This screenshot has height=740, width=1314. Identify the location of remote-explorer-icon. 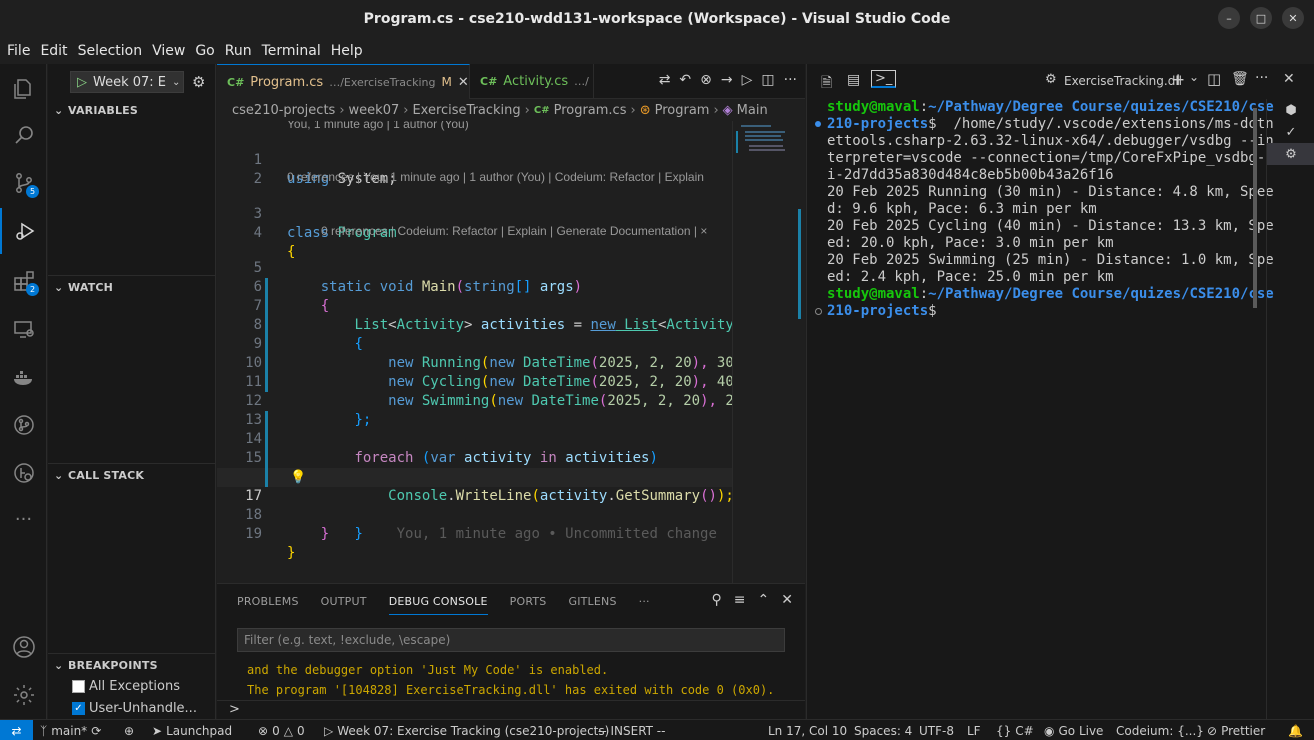
(23, 329).